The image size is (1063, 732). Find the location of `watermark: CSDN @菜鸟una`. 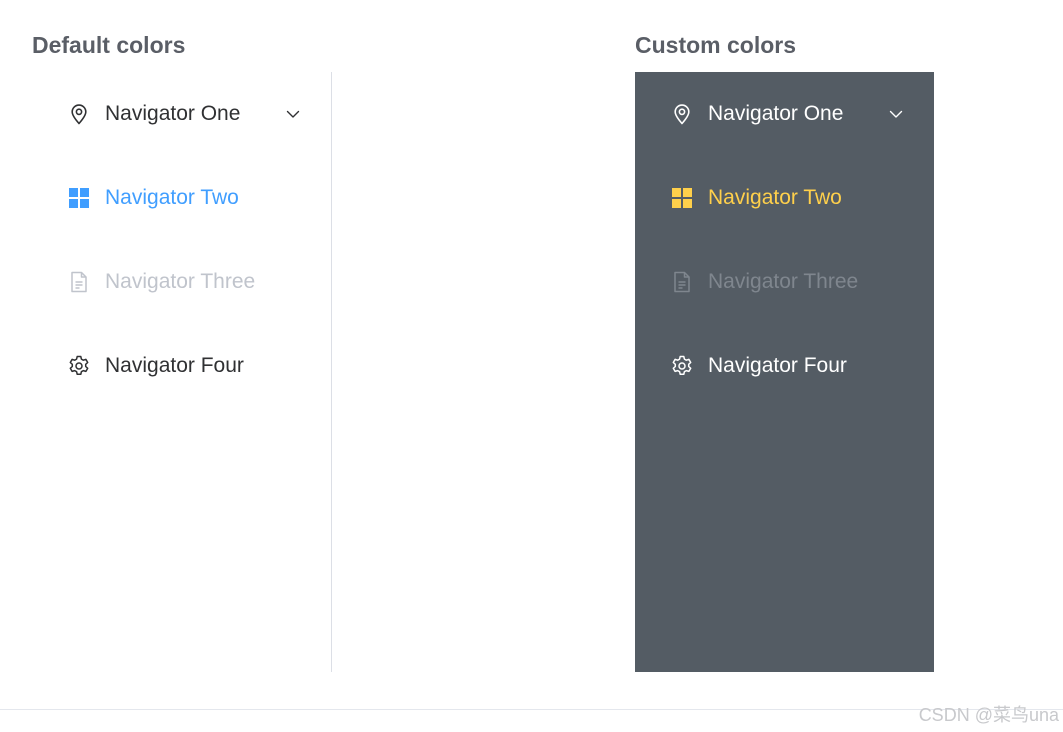

watermark: CSDN @菜鸟una is located at coordinates (988, 715).